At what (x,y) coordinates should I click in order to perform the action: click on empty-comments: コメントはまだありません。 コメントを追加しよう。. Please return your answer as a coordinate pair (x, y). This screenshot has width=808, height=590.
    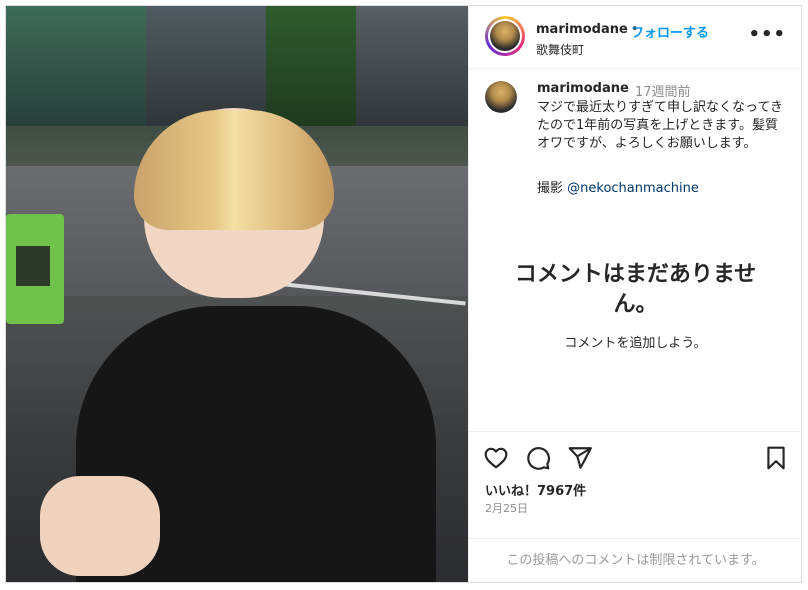
    Looking at the image, I should click on (635, 305).